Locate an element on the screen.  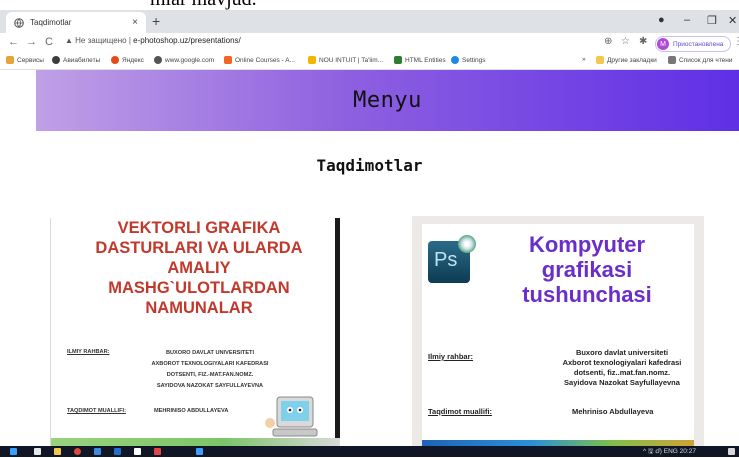
star-icon: ☆ is located at coordinates (625, 41).